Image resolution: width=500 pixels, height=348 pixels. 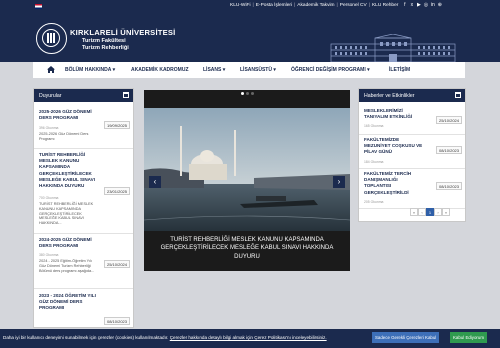 I want to click on slider-next-button: ›, so click(x=339, y=182).